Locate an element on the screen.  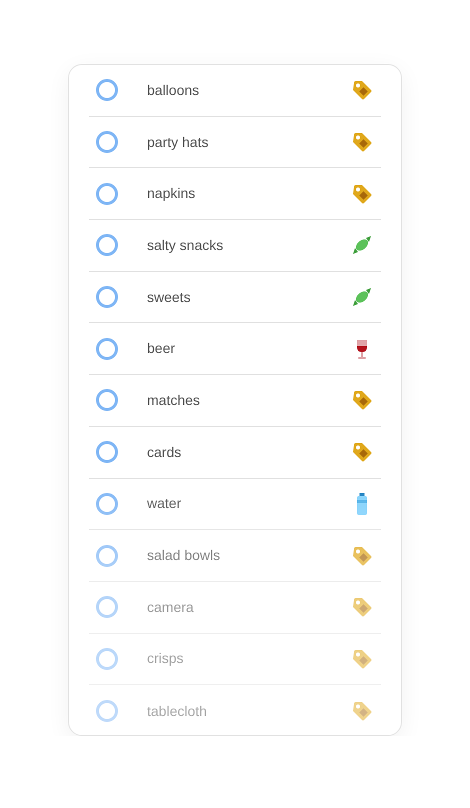
item-label: party hats is located at coordinates (178, 142).